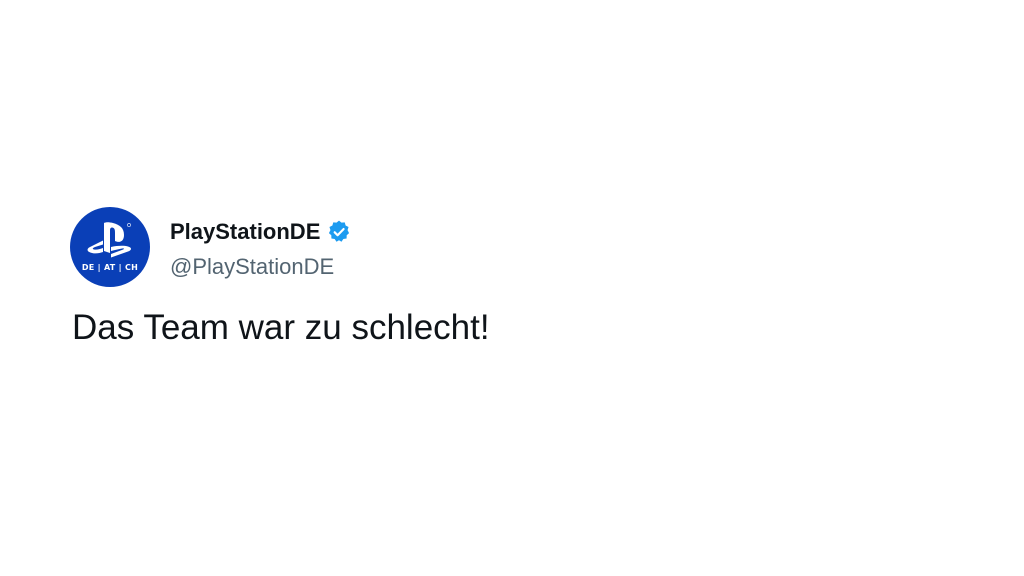 The image size is (1024, 576). Describe the element at coordinates (245, 232) in the screenshot. I see `author-display-name: PlayStationDE` at that location.